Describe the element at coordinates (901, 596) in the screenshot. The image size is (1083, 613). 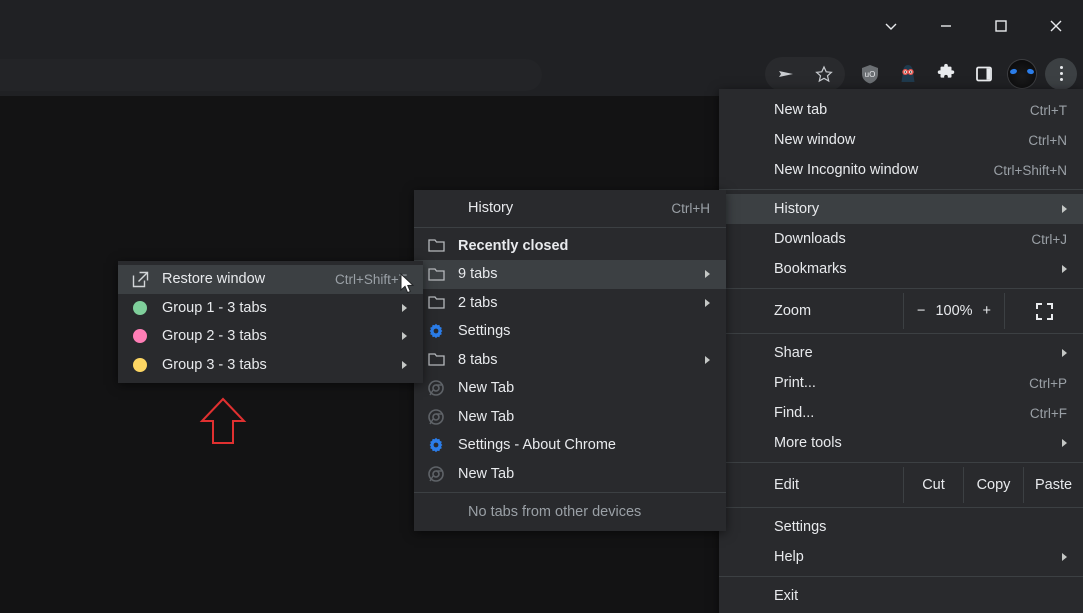
I see `menu-item-exit: Exit` at that location.